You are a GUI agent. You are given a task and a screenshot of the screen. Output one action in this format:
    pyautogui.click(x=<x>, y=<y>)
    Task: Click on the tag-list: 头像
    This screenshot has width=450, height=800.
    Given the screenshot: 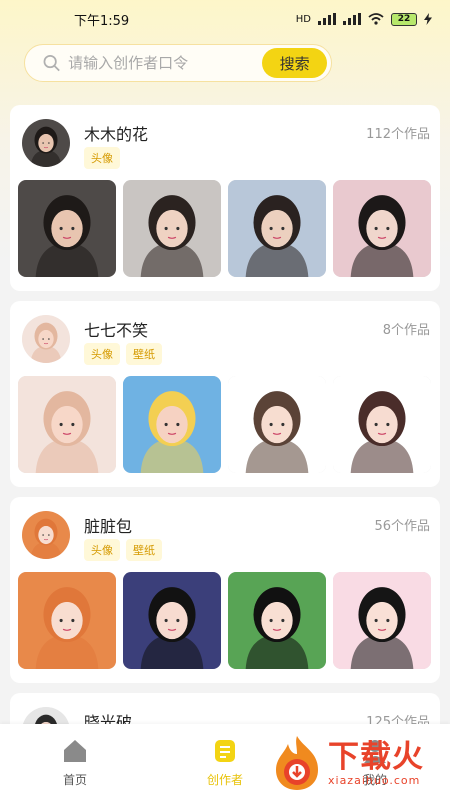 What is the action you would take?
    pyautogui.click(x=102, y=158)
    